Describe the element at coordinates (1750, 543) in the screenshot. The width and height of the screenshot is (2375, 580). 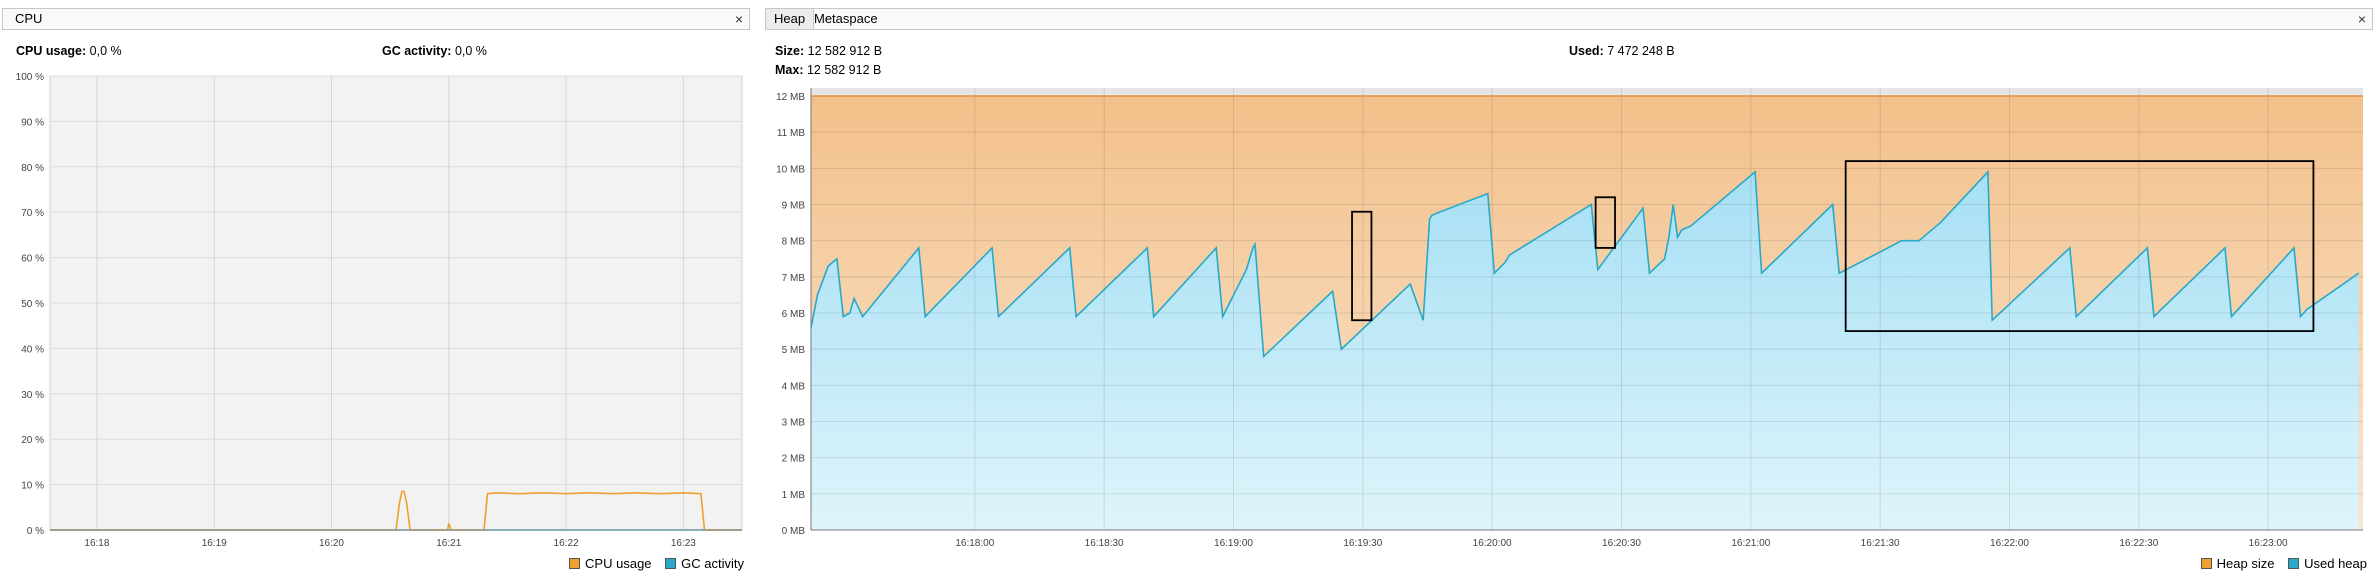
I see `heap-x-tick-label: 16:21:00` at that location.